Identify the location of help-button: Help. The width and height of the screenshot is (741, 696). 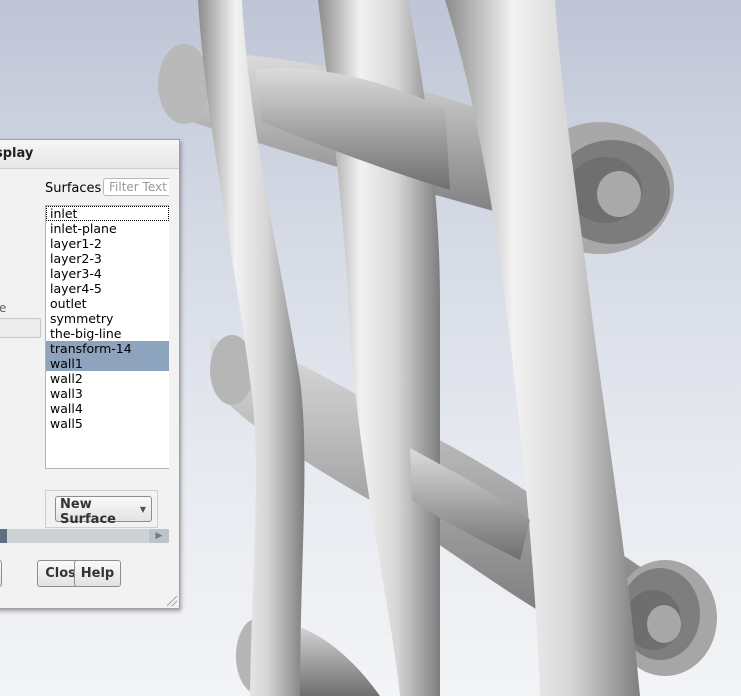
(97, 573).